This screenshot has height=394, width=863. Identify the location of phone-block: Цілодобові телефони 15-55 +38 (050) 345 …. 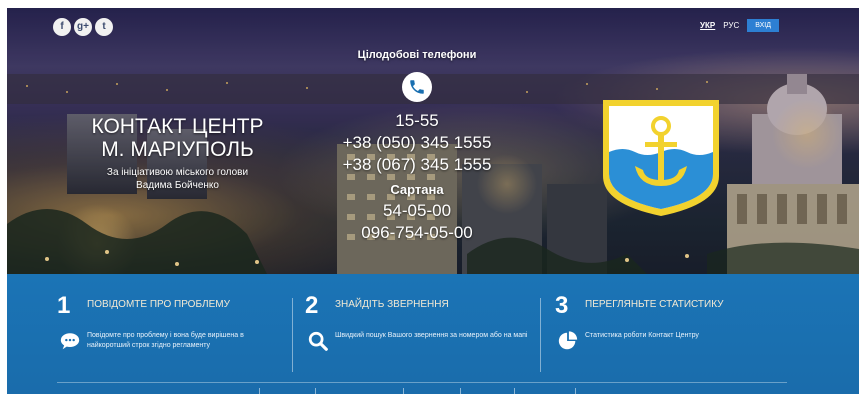
(417, 146).